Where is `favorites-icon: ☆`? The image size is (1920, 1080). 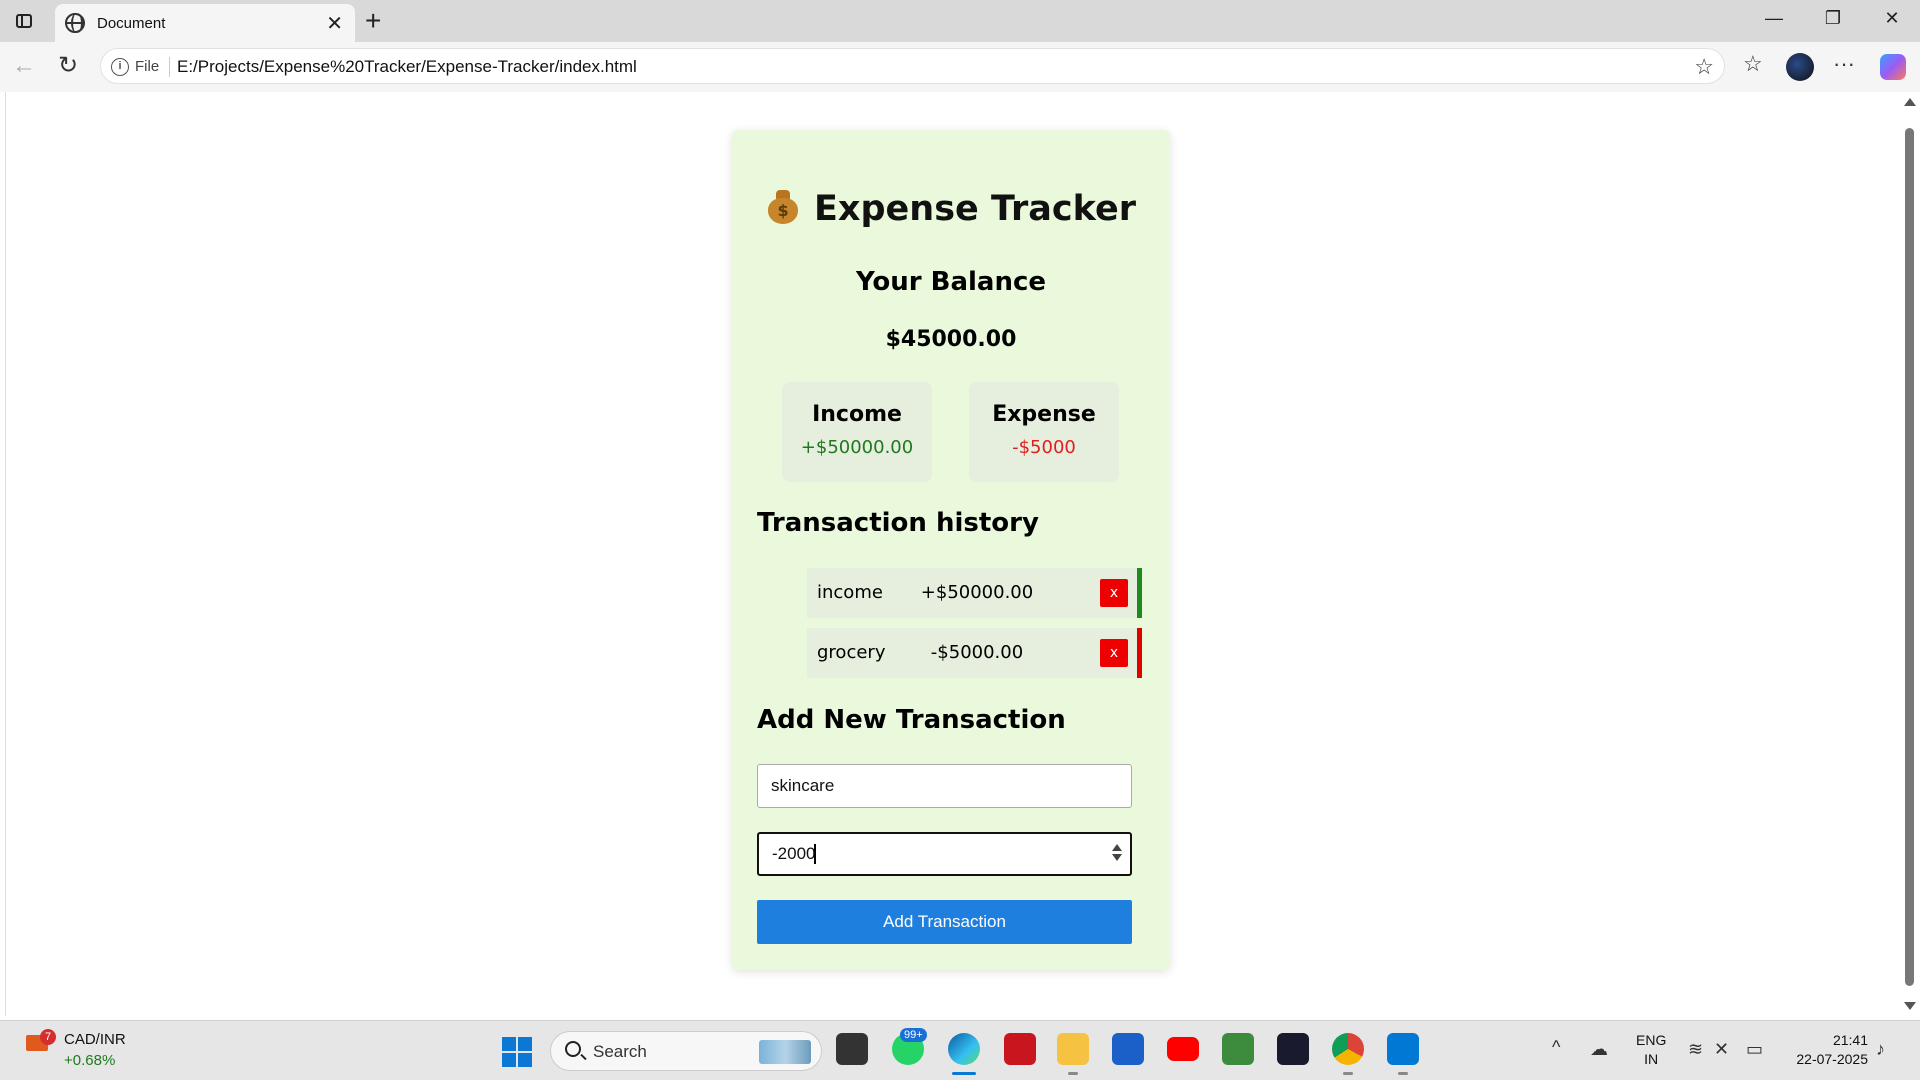
favorites-icon: ☆ is located at coordinates (1753, 64).